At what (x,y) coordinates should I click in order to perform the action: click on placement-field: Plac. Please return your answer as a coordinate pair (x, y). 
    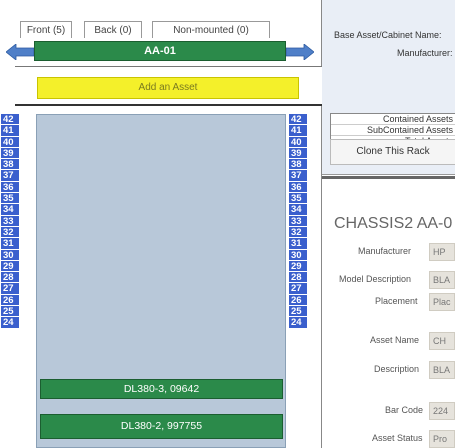
    Looking at the image, I should click on (442, 302).